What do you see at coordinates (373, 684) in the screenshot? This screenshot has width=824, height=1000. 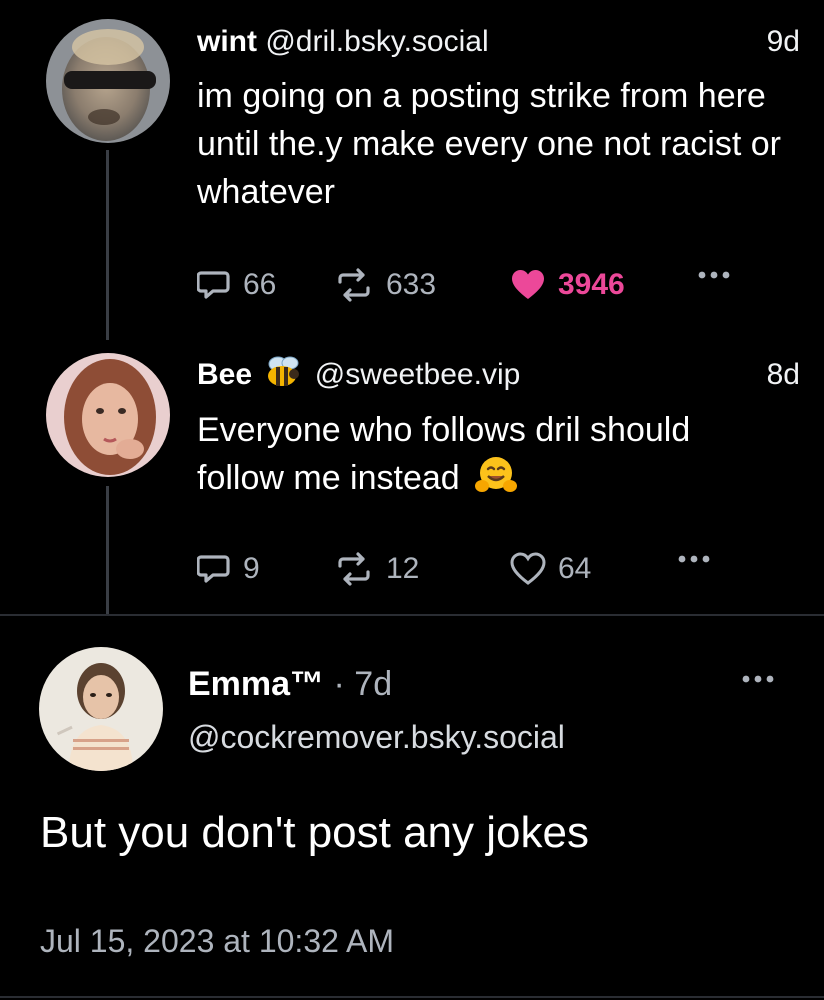 I see `focused-post-time: 7d` at bounding box center [373, 684].